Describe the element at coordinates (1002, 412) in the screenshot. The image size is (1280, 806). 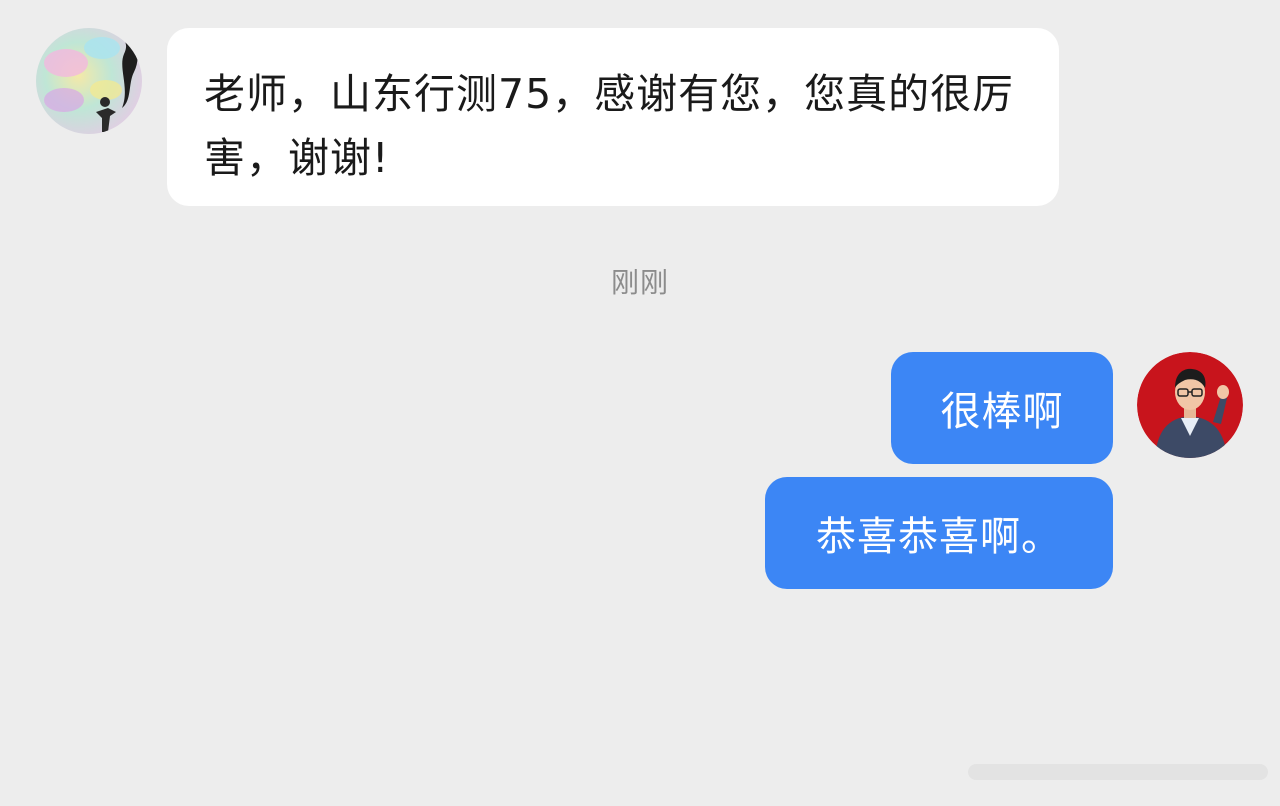
I see `outgoing-message-text: 很棒啊` at that location.